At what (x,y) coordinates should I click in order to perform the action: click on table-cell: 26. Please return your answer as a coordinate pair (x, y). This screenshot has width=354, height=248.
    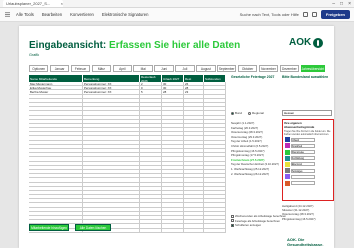
    Looking at the image, I should click on (194, 84).